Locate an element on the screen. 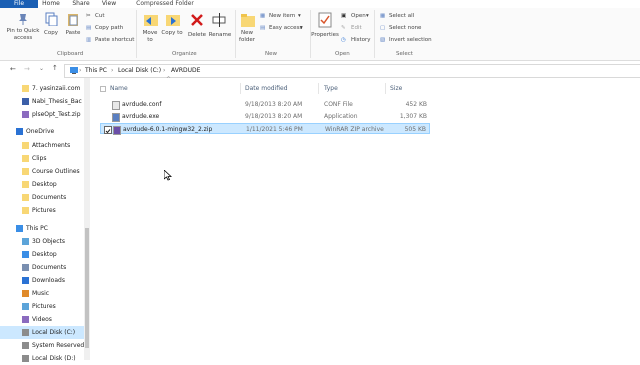  new-folder-button: New folder is located at coordinates (247, 36).